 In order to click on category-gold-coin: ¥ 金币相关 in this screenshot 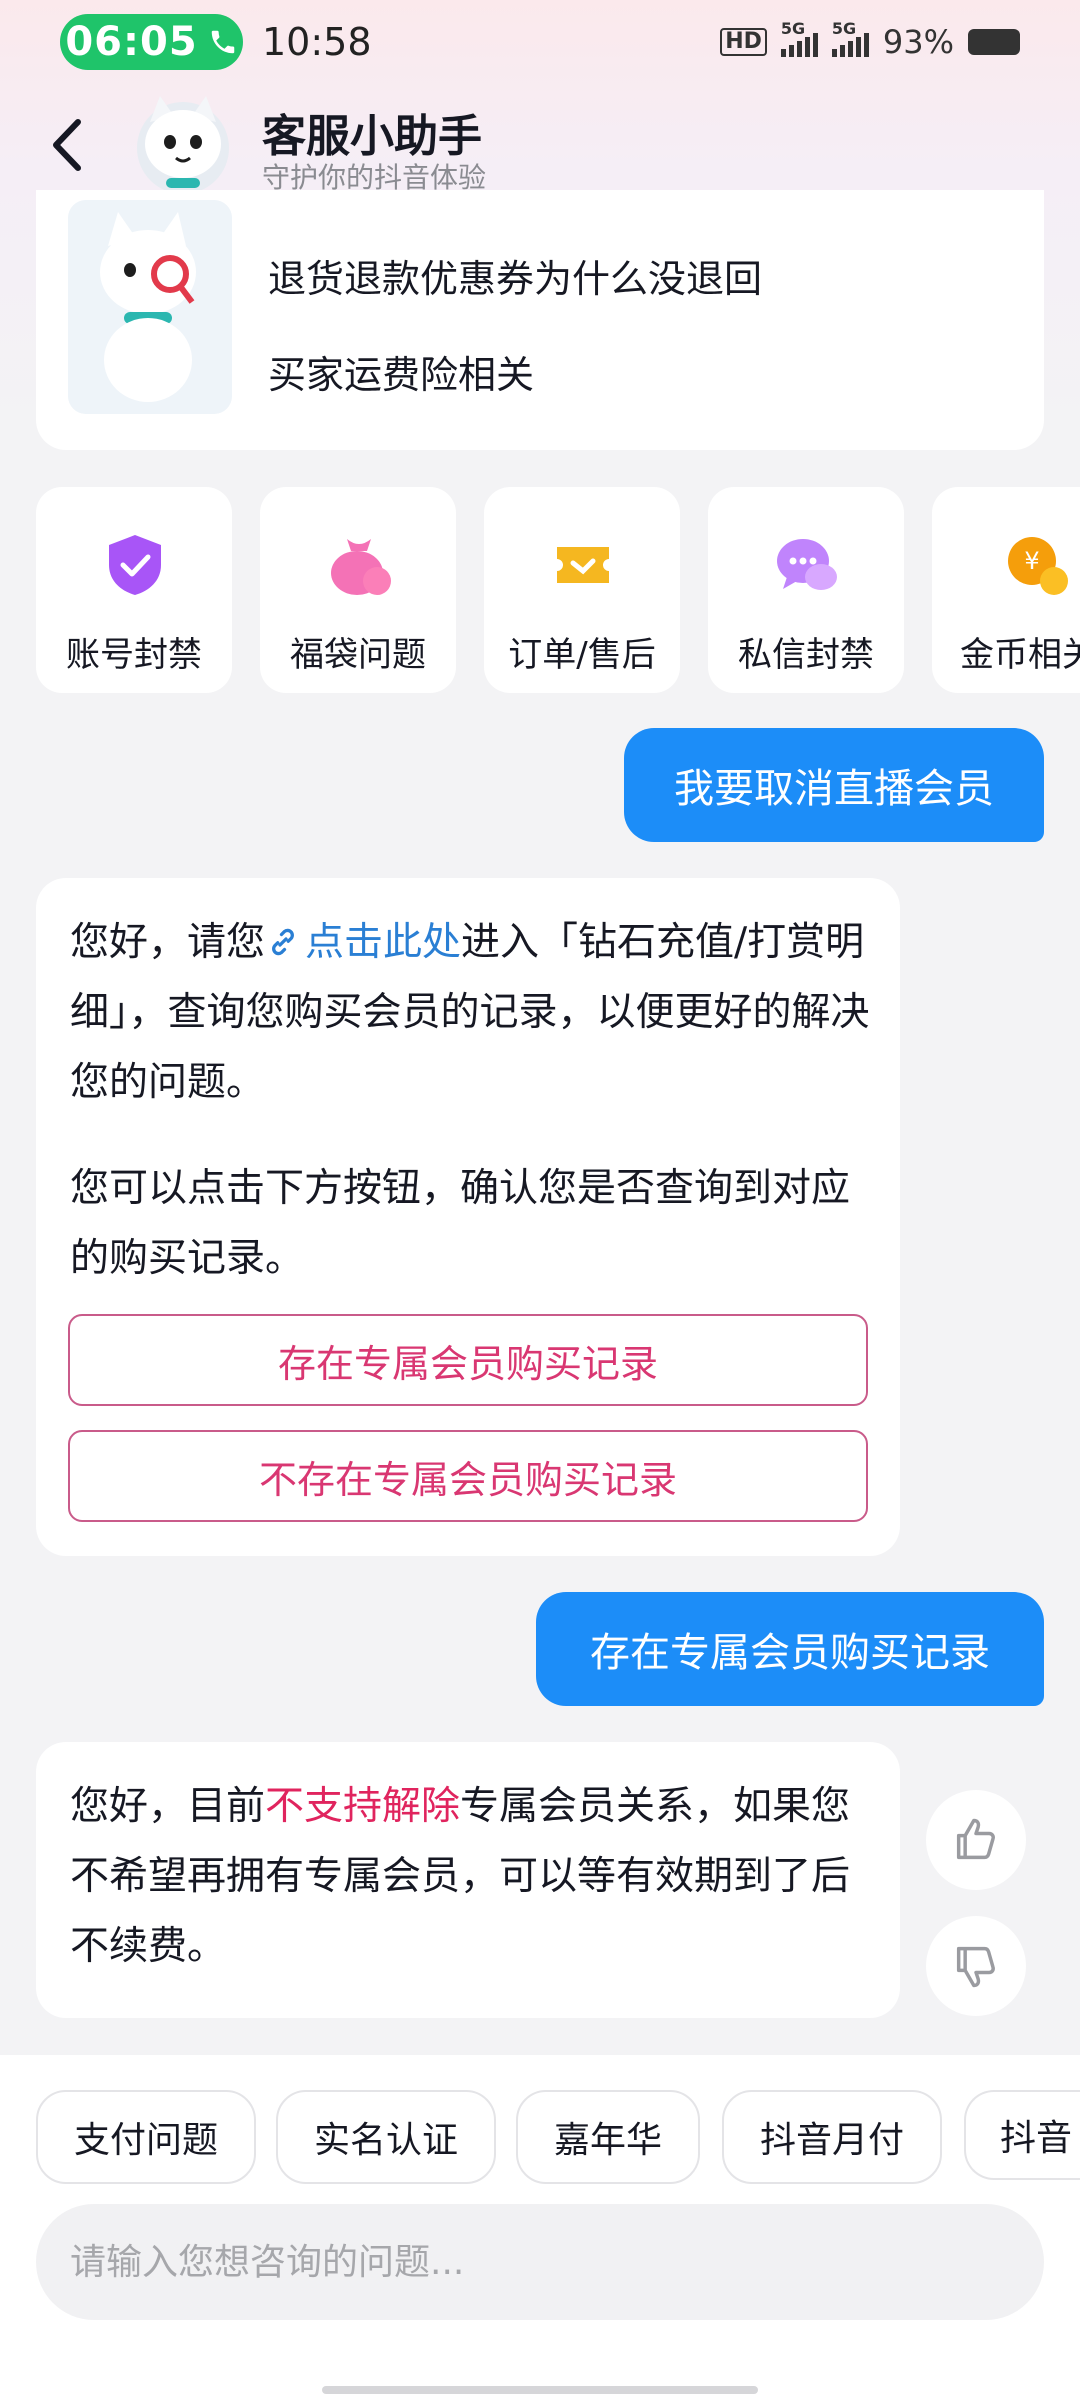, I will do `click(1006, 590)`.